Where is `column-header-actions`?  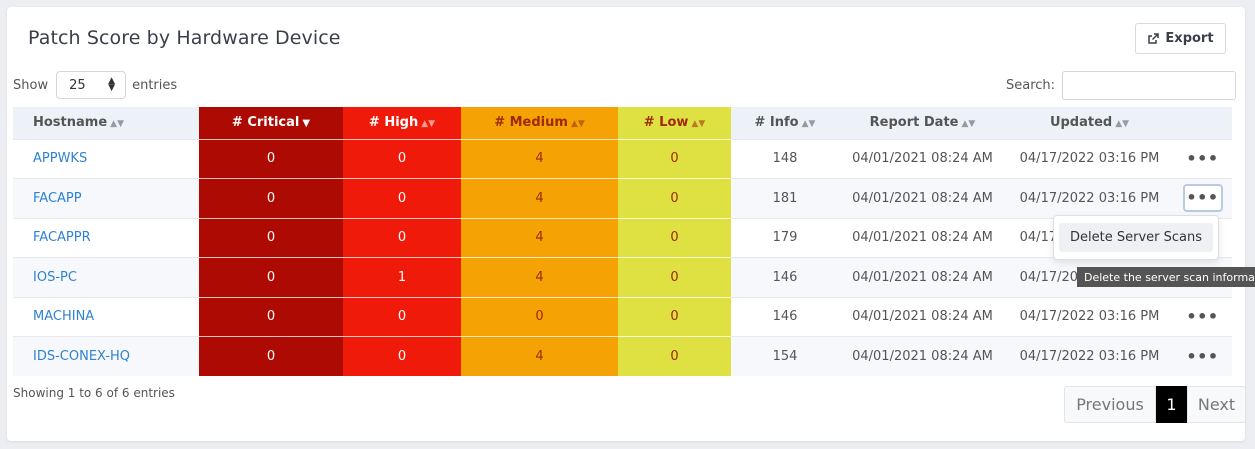 column-header-actions is located at coordinates (1202, 123).